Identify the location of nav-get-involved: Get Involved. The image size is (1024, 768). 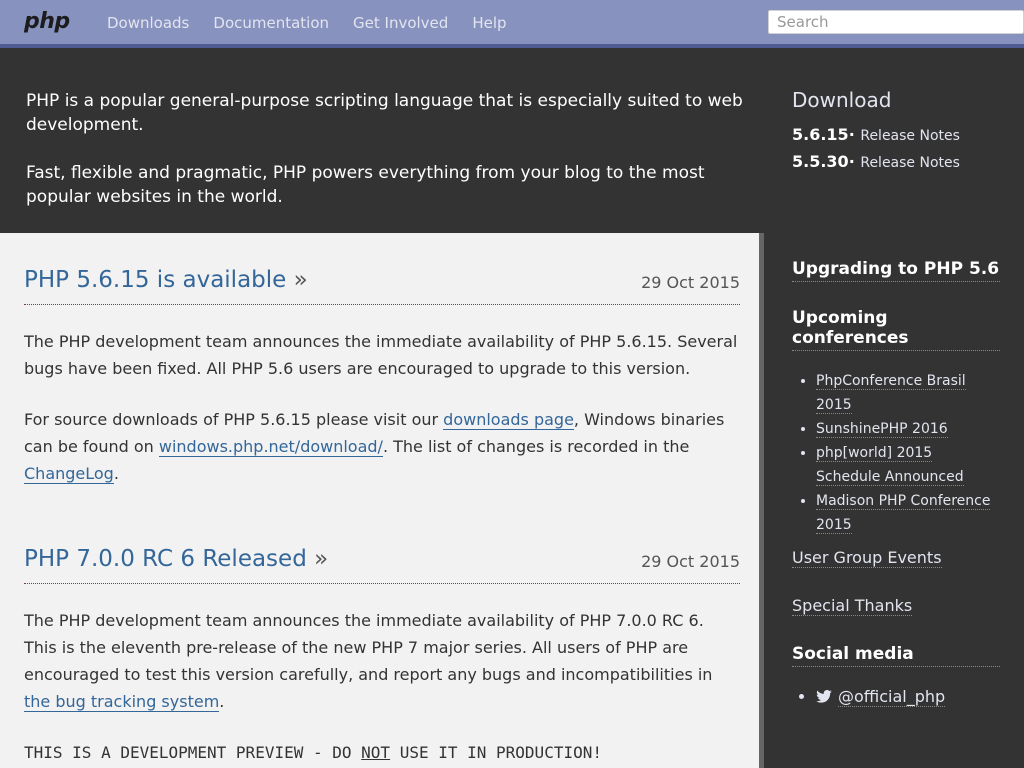
(400, 23).